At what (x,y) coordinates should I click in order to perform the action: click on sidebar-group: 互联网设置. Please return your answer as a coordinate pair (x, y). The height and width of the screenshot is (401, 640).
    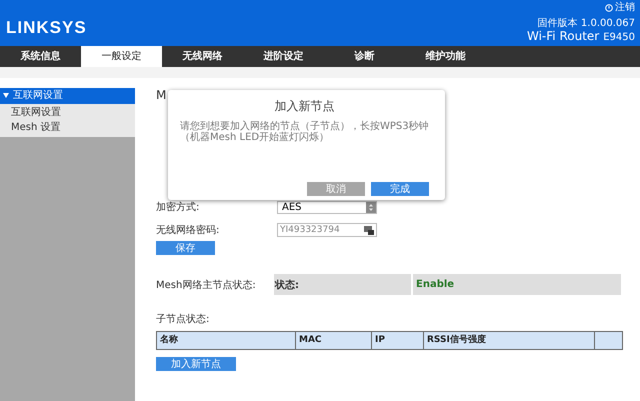
    Looking at the image, I should click on (67, 96).